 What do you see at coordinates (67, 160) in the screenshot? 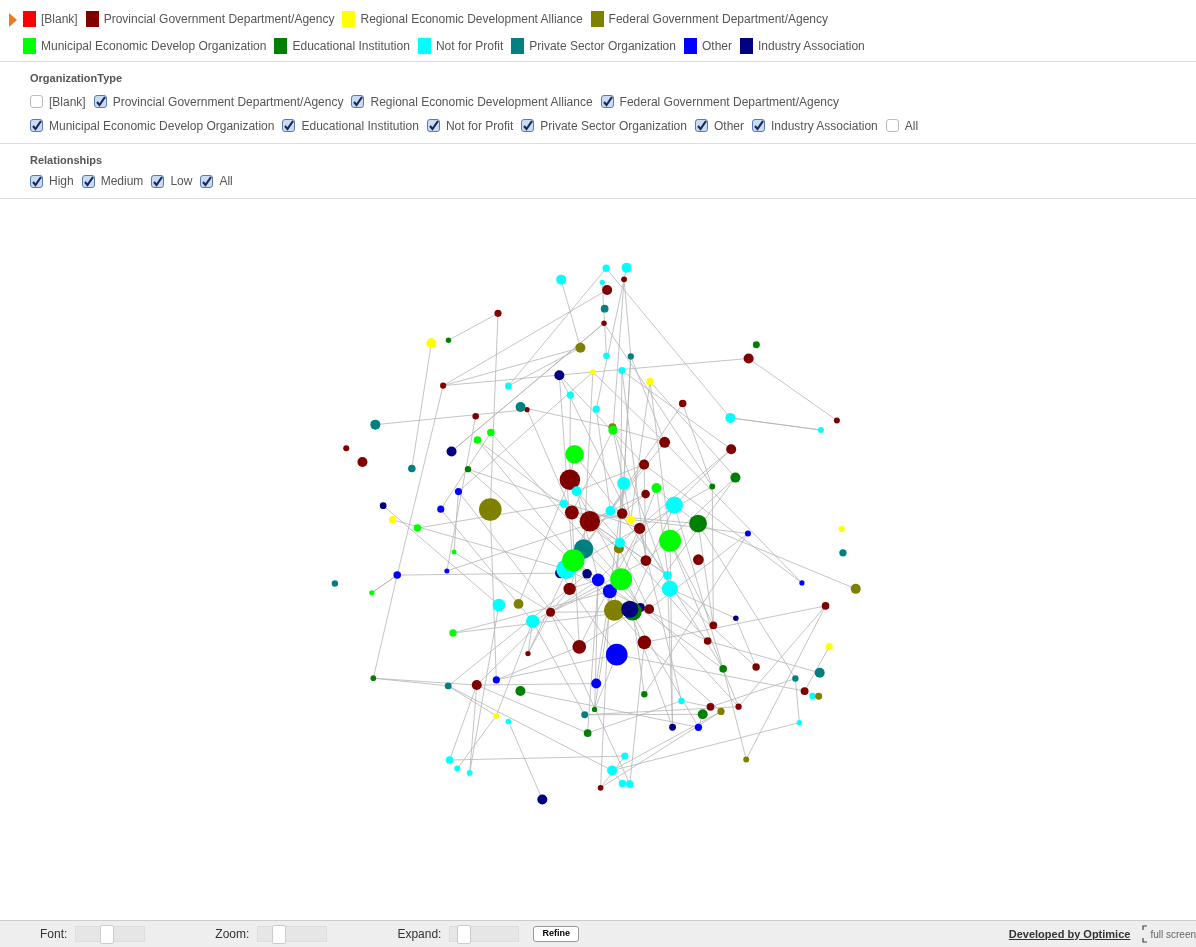
I see `section-title: Relationships` at bounding box center [67, 160].